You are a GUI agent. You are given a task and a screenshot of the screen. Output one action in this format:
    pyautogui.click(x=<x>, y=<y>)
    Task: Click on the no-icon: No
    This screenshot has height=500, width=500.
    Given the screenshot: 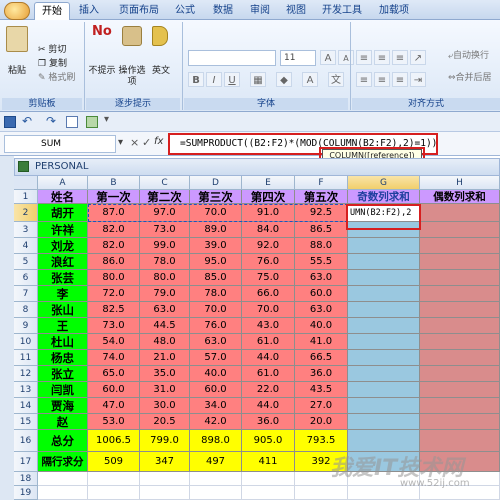 What is the action you would take?
    pyautogui.click(x=103, y=34)
    